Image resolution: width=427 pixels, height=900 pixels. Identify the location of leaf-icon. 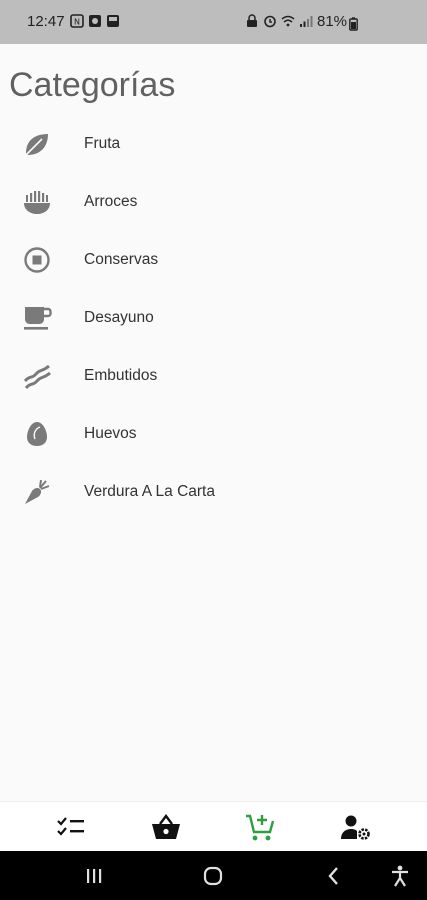
(37, 144).